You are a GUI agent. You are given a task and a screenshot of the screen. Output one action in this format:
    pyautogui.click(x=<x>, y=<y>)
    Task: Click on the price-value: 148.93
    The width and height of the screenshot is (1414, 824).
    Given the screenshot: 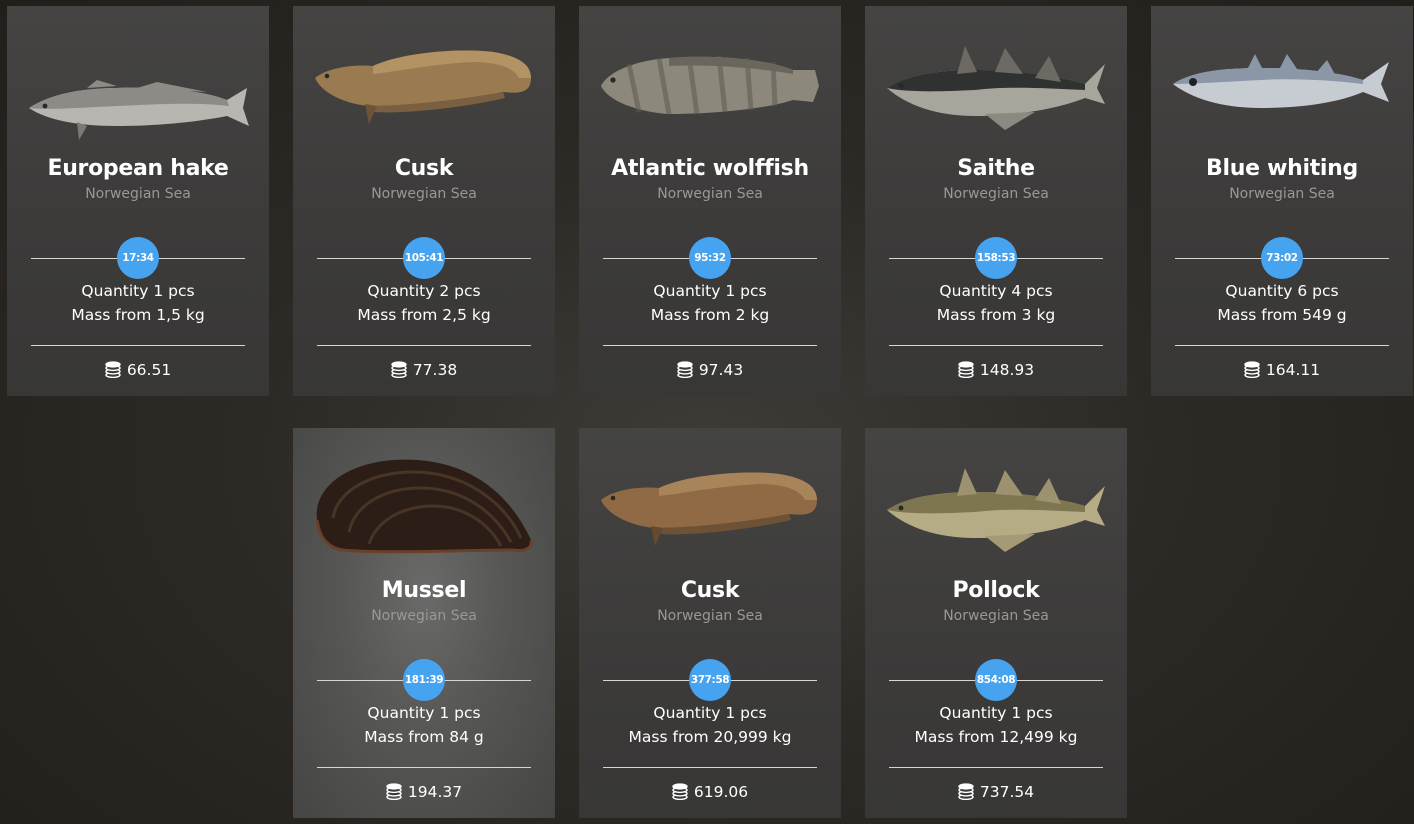 What is the action you would take?
    pyautogui.click(x=1007, y=370)
    